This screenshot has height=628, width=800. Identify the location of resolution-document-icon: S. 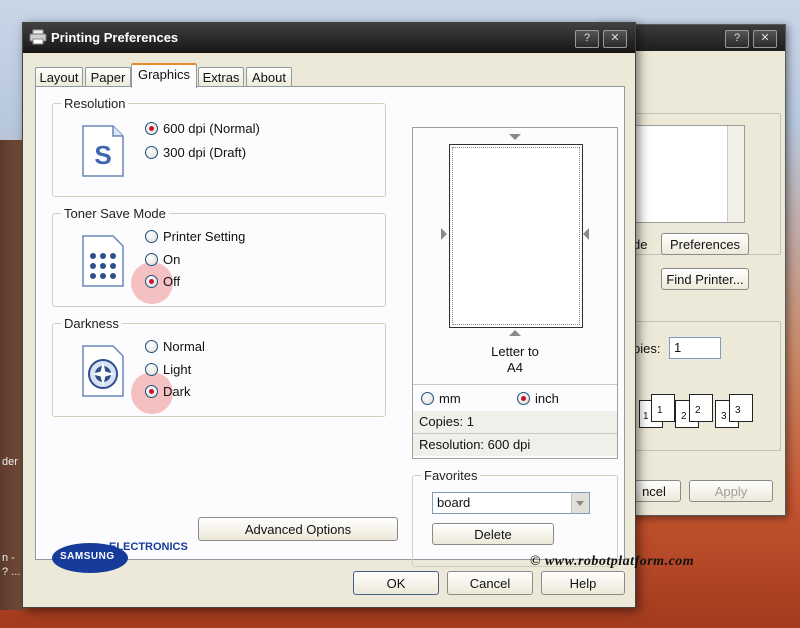
(103, 151).